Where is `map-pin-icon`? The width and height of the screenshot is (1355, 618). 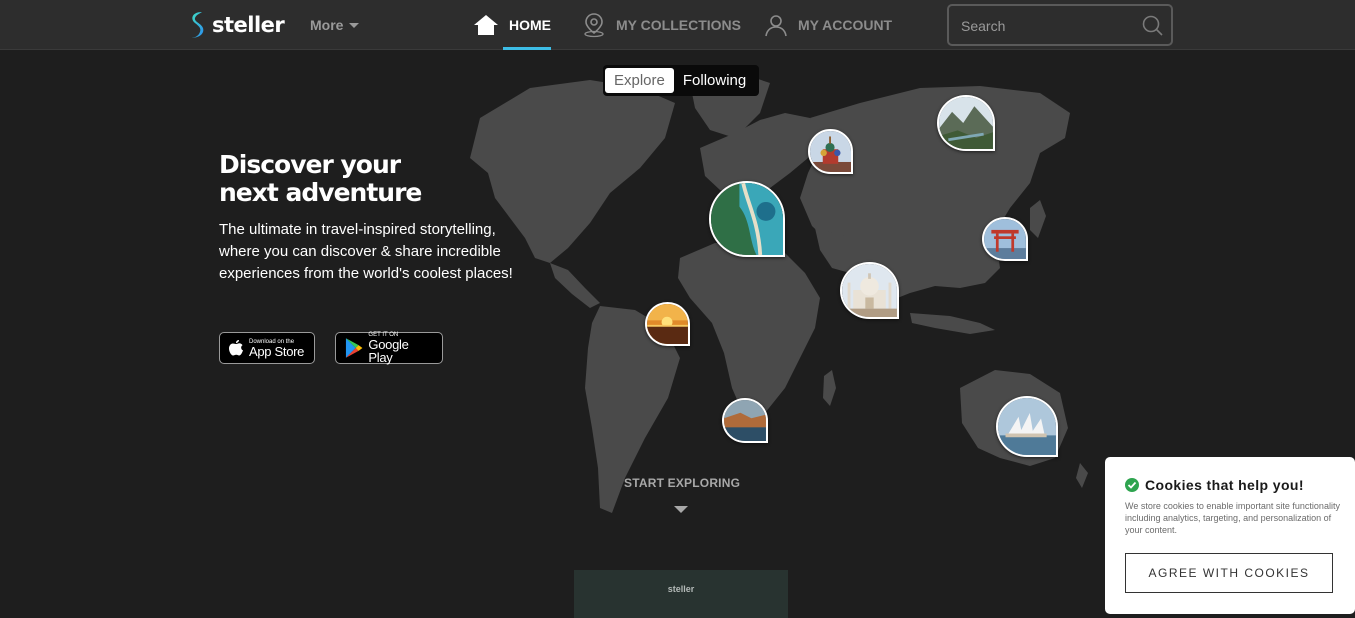
map-pin-icon is located at coordinates (594, 25).